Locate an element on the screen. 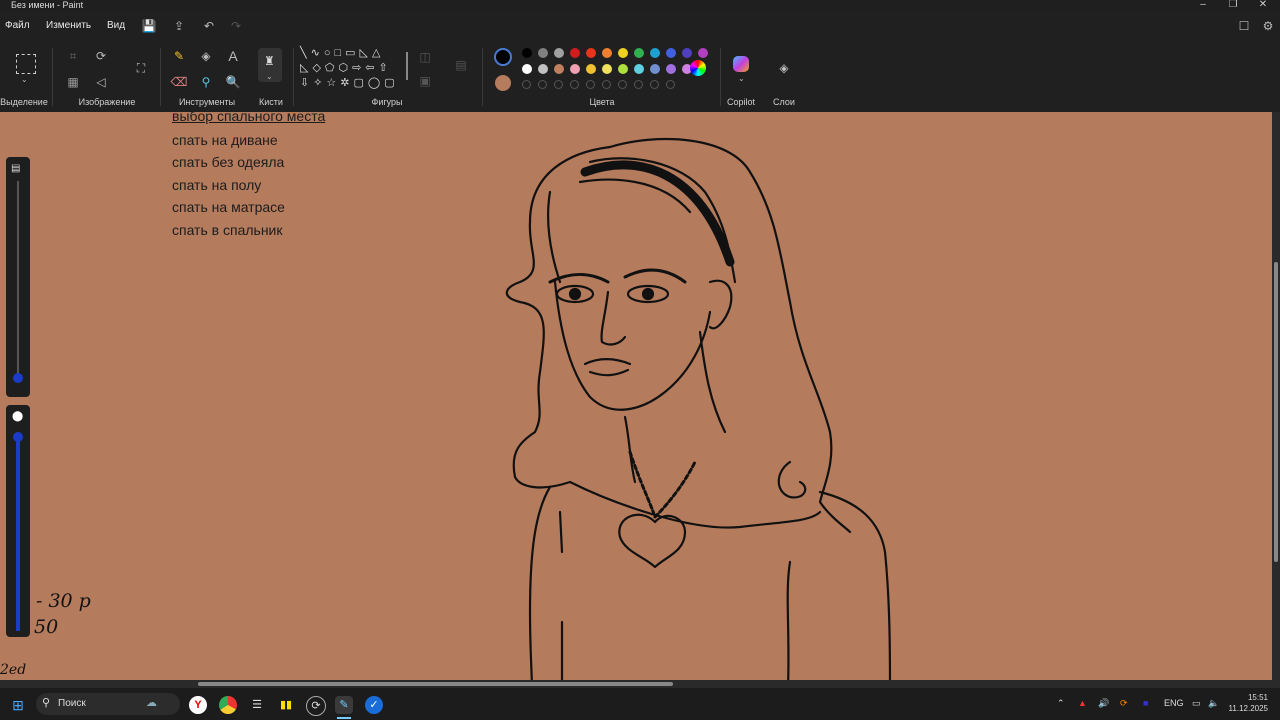 This screenshot has height=720, width=1280. layers-icon: ◈ is located at coordinates (784, 68).